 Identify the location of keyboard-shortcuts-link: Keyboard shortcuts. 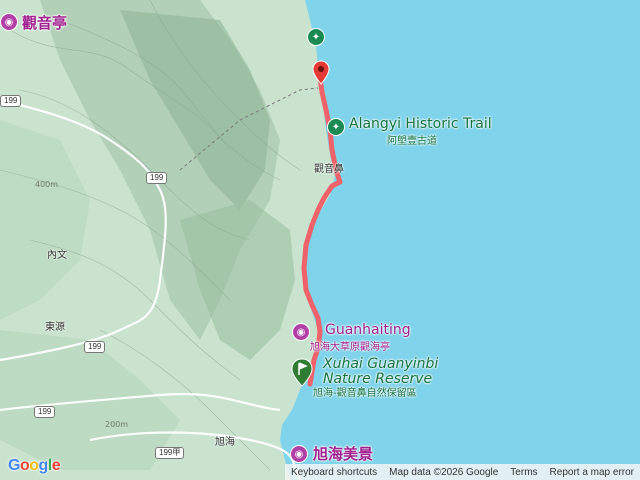
(334, 472).